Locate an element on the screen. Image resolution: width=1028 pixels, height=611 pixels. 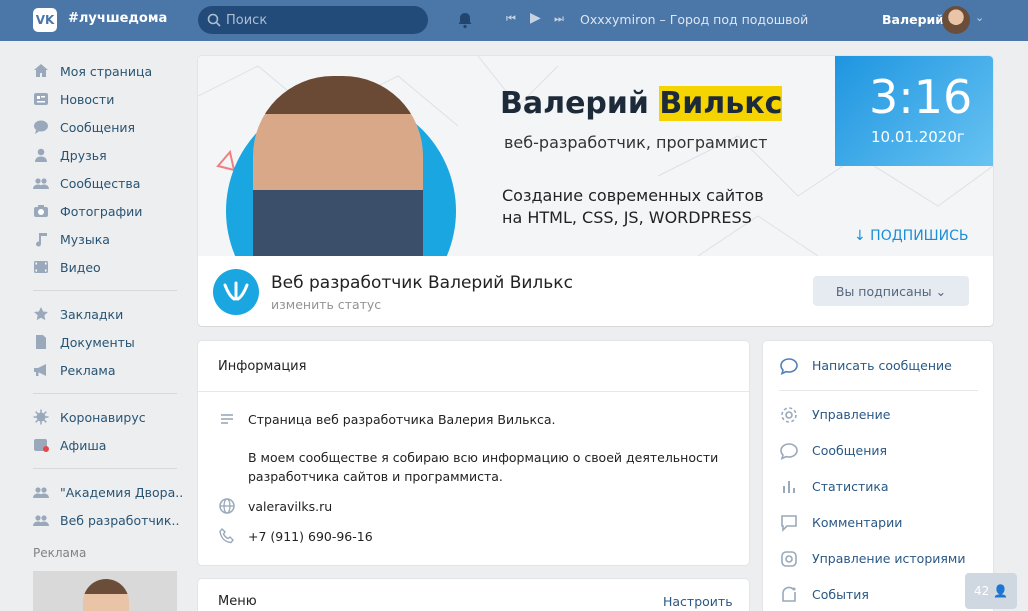
cover-title: Валерий Вилькс is located at coordinates (641, 103).